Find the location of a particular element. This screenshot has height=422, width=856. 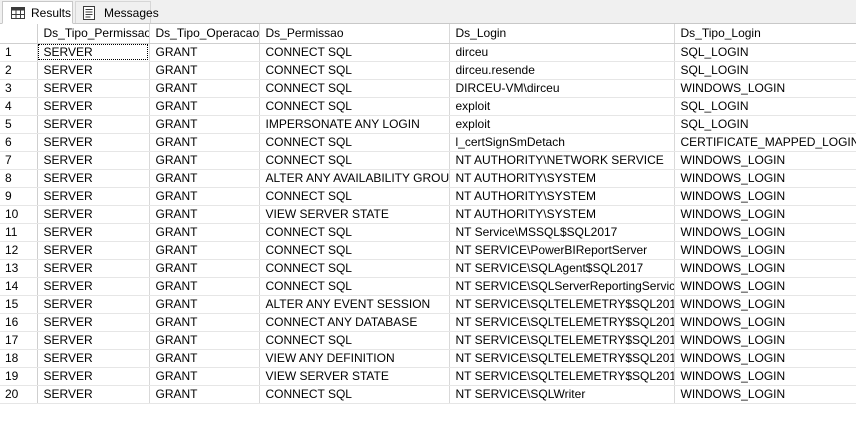

table-row: 4 SERVER GRANT CONNECT SQL exploit SQL_LOGIN is located at coordinates (428, 106).